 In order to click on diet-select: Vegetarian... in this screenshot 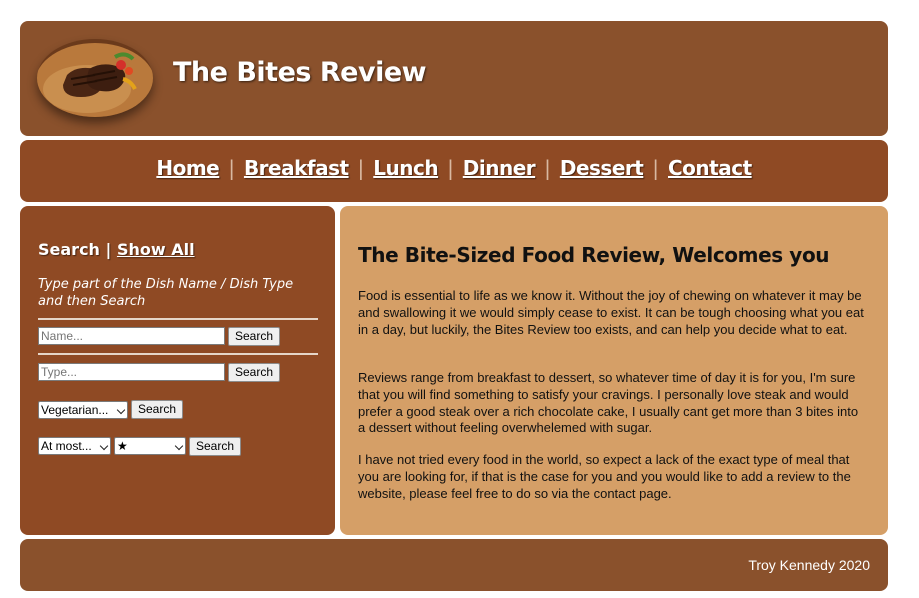, I will do `click(83, 410)`.